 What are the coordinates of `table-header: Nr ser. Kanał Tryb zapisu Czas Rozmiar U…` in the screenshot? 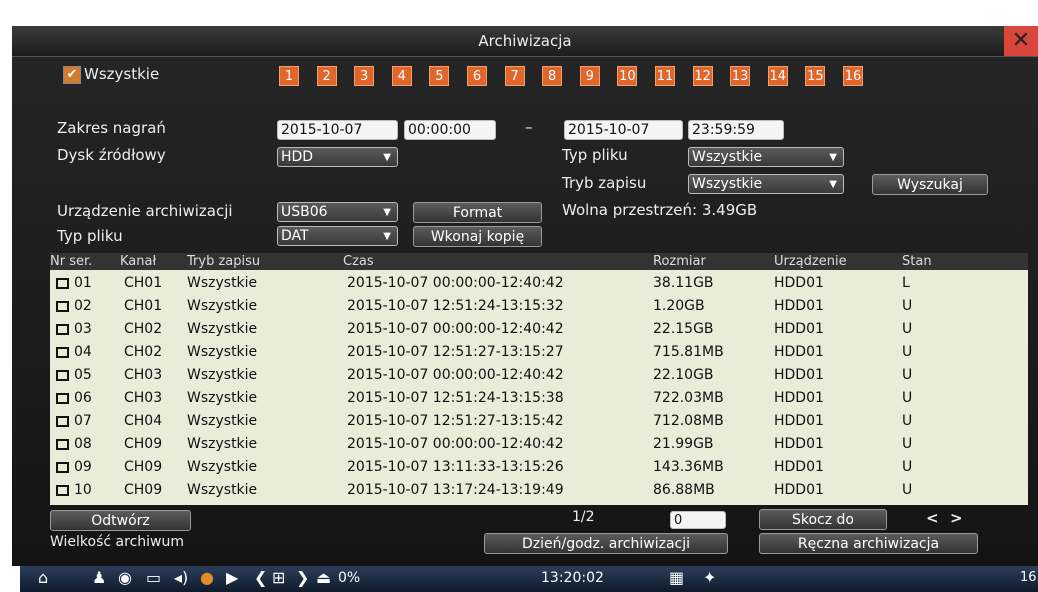 It's located at (539, 261).